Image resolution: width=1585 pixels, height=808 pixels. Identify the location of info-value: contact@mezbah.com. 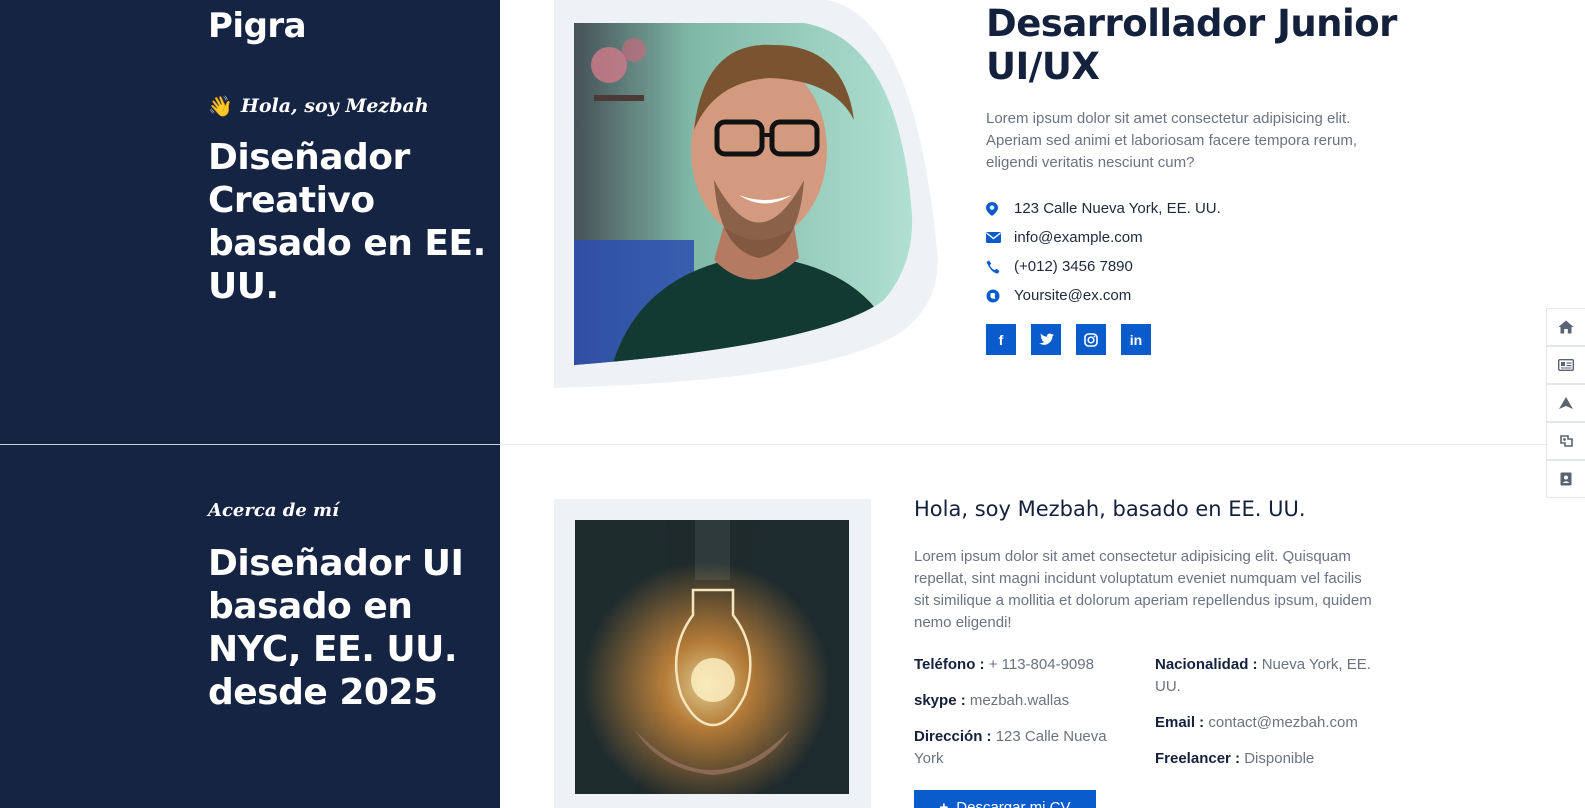
(1283, 722).